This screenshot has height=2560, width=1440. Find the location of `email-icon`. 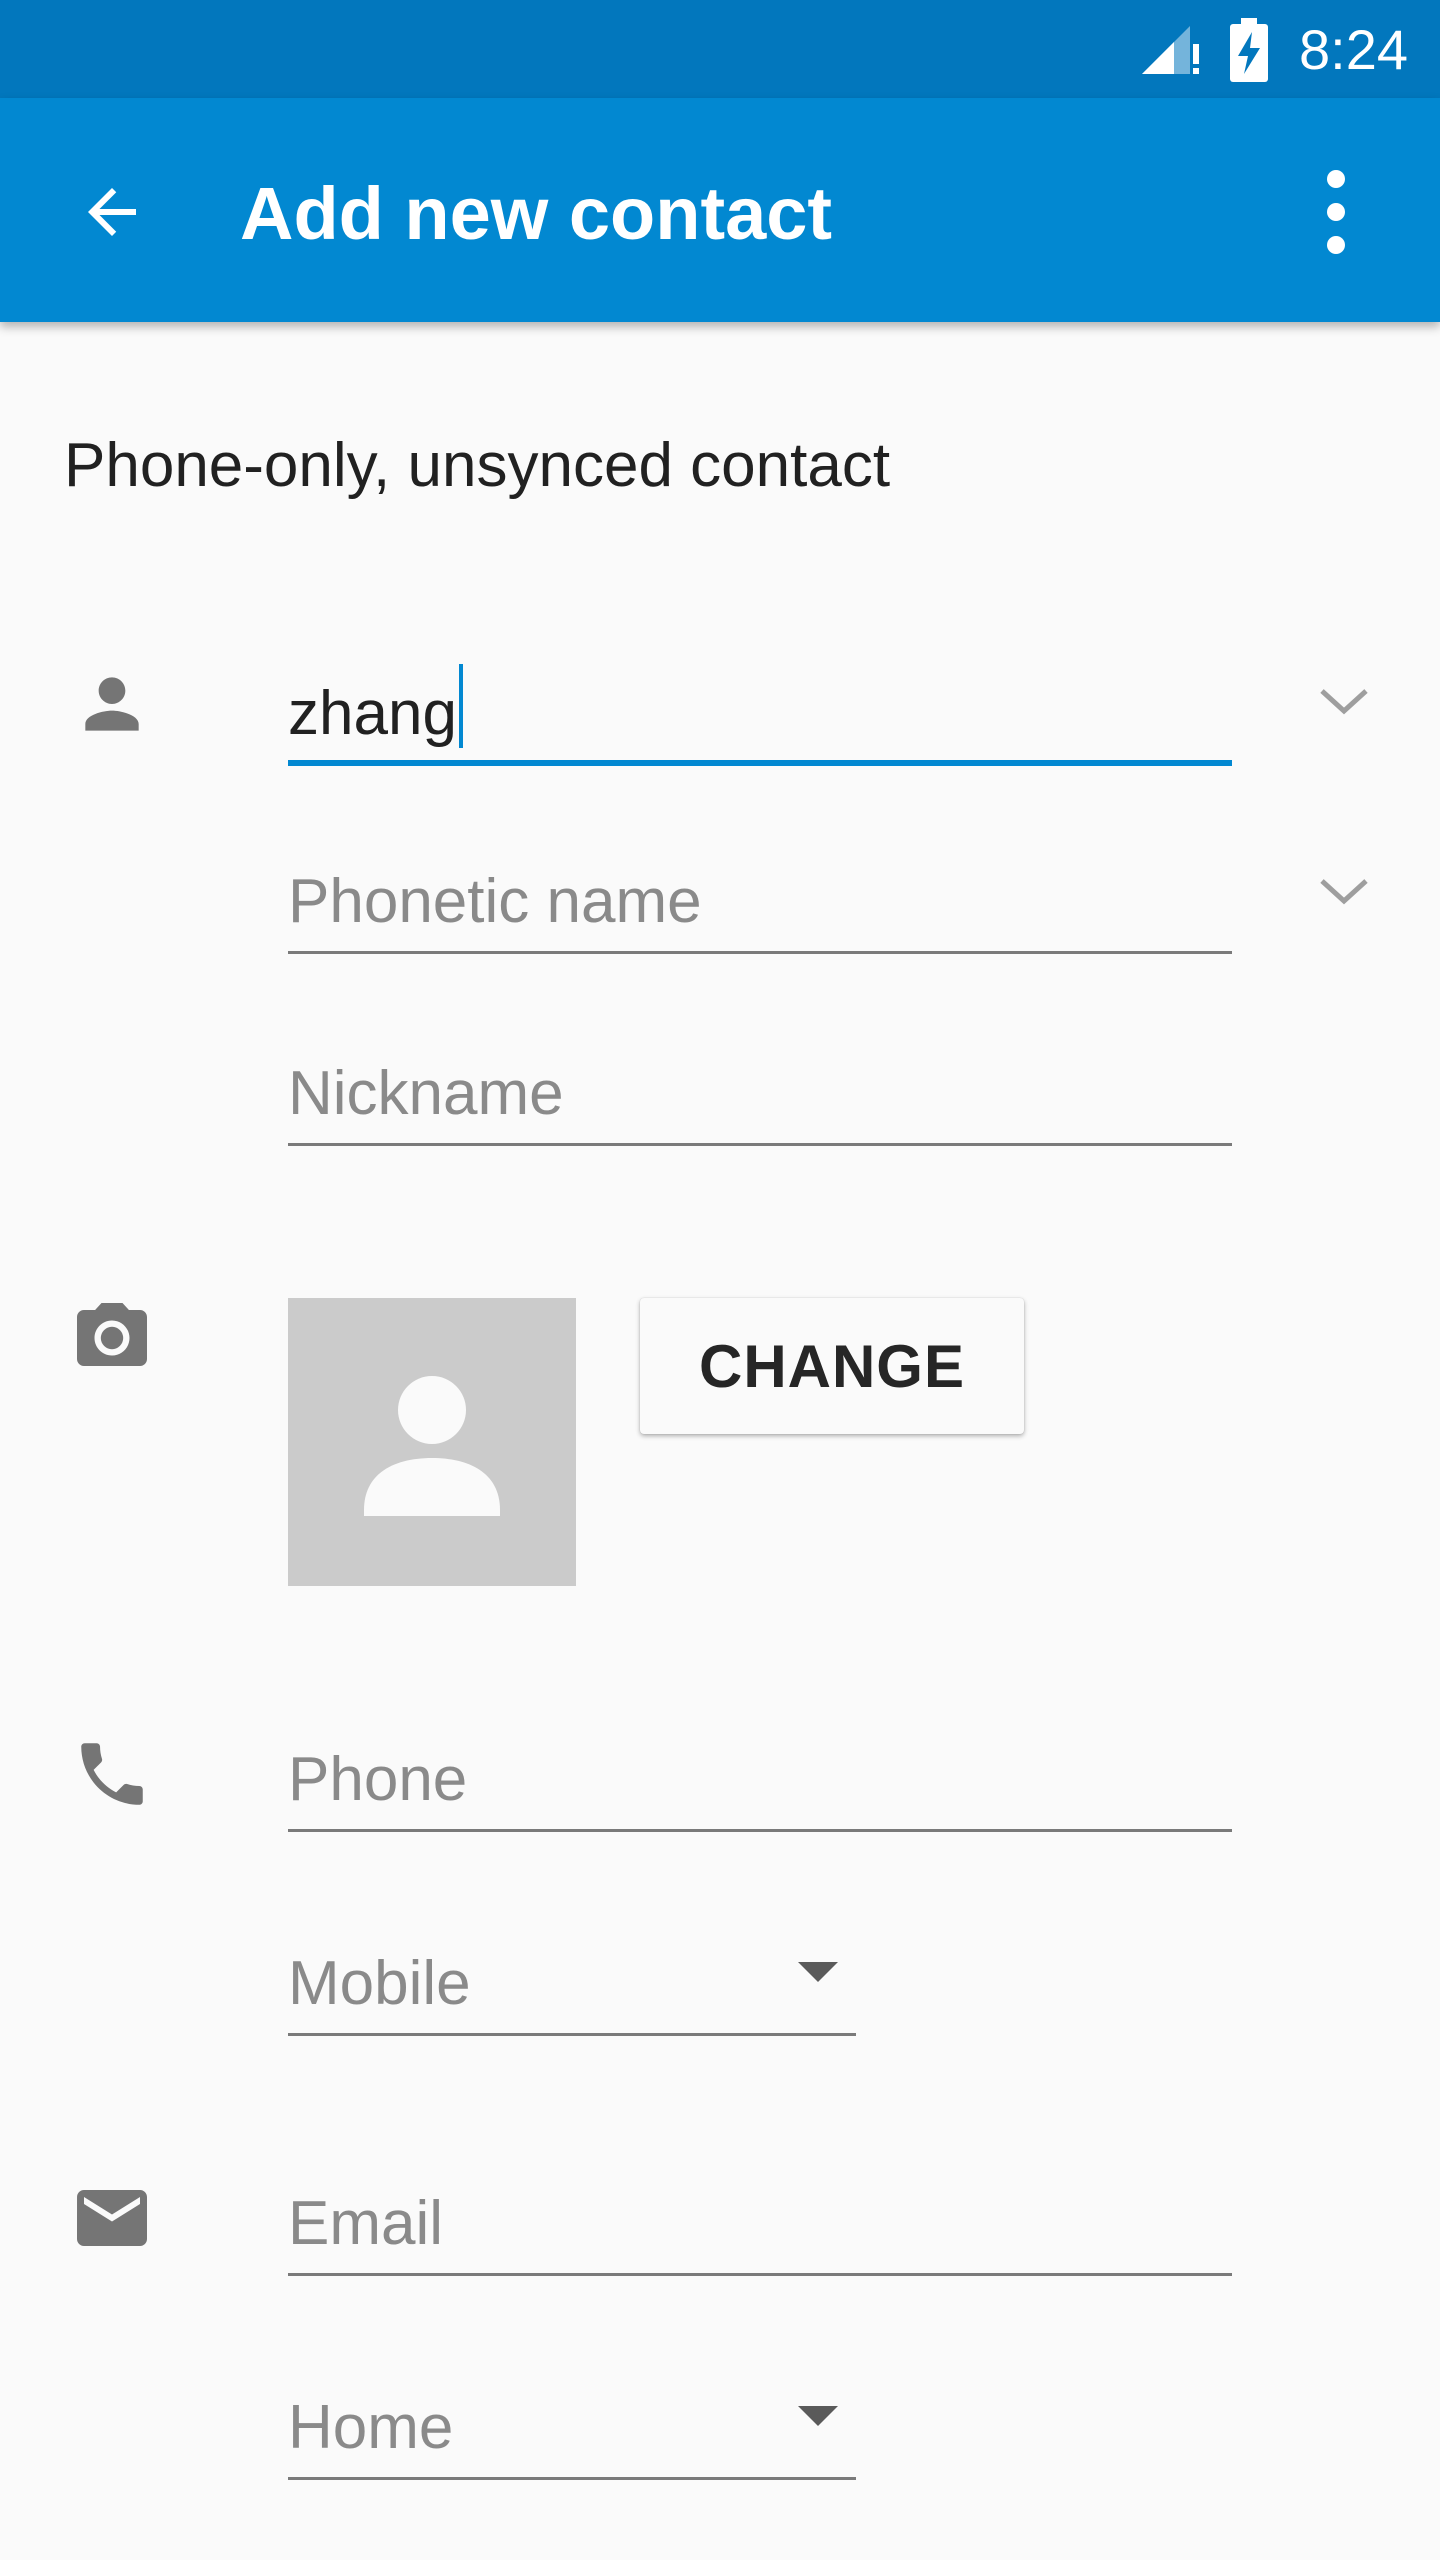

email-icon is located at coordinates (112, 2218).